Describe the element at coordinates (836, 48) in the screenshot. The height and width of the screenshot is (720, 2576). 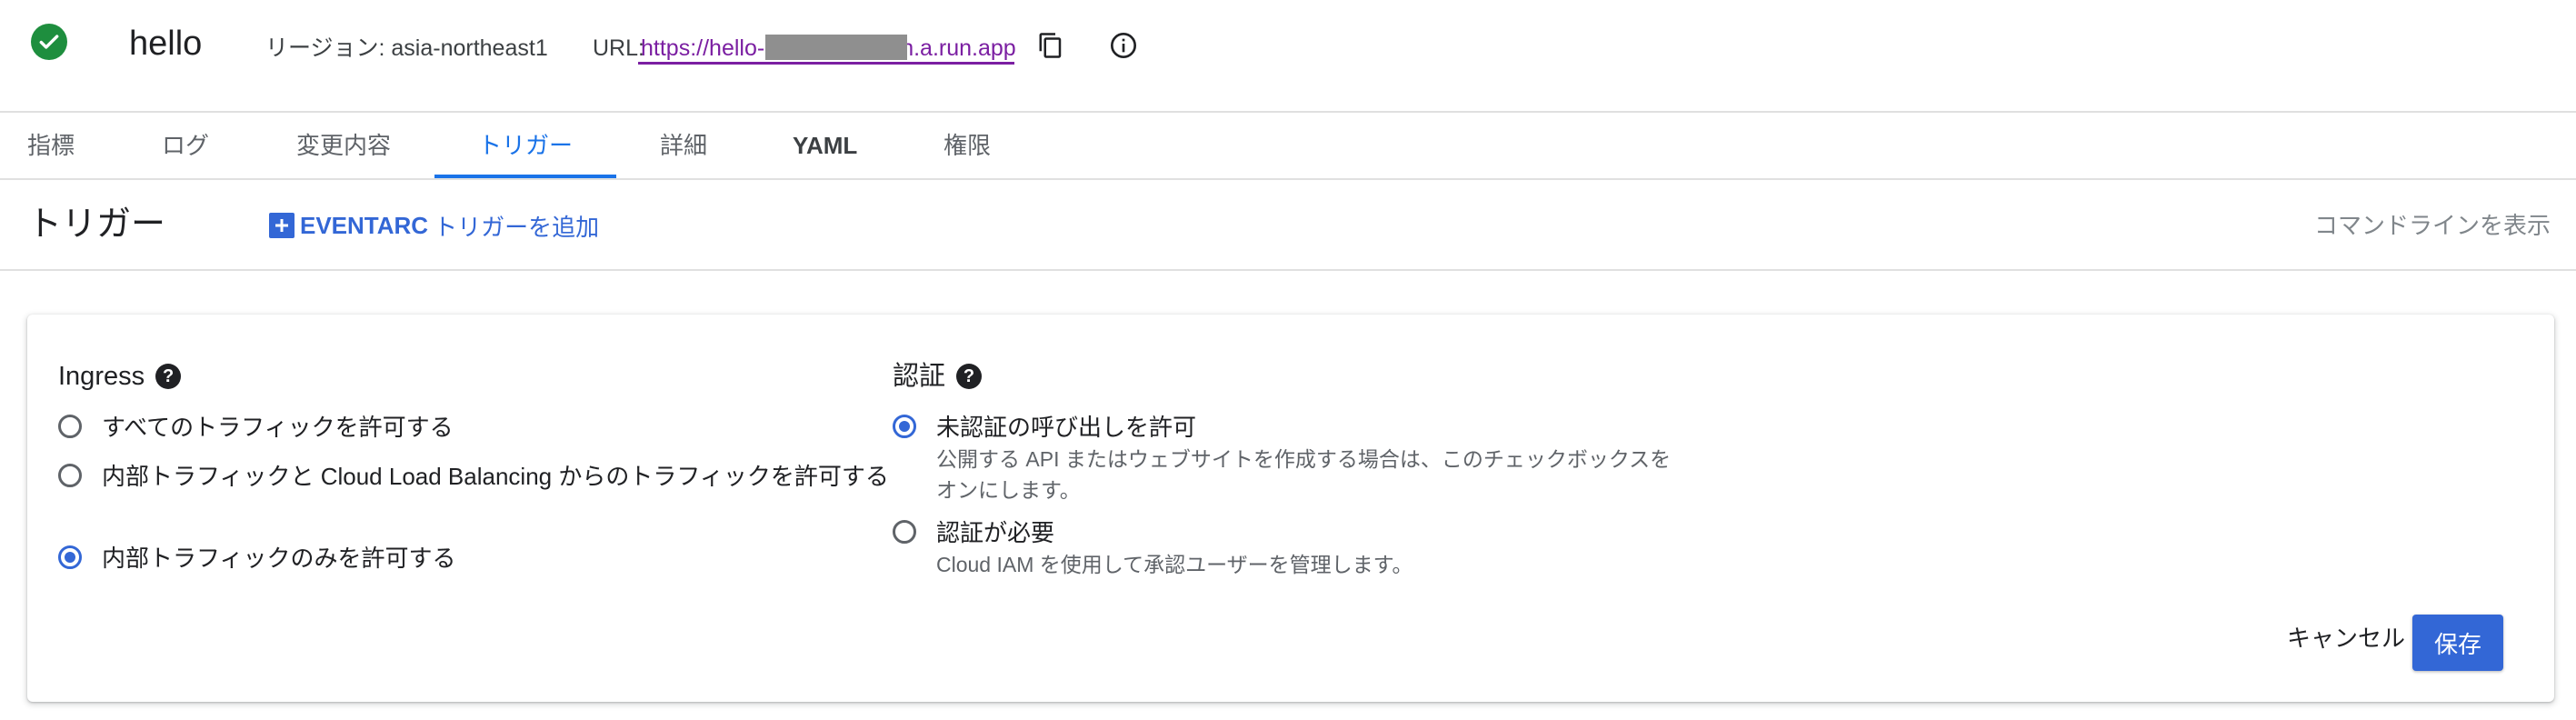
I see `url-redaction` at that location.